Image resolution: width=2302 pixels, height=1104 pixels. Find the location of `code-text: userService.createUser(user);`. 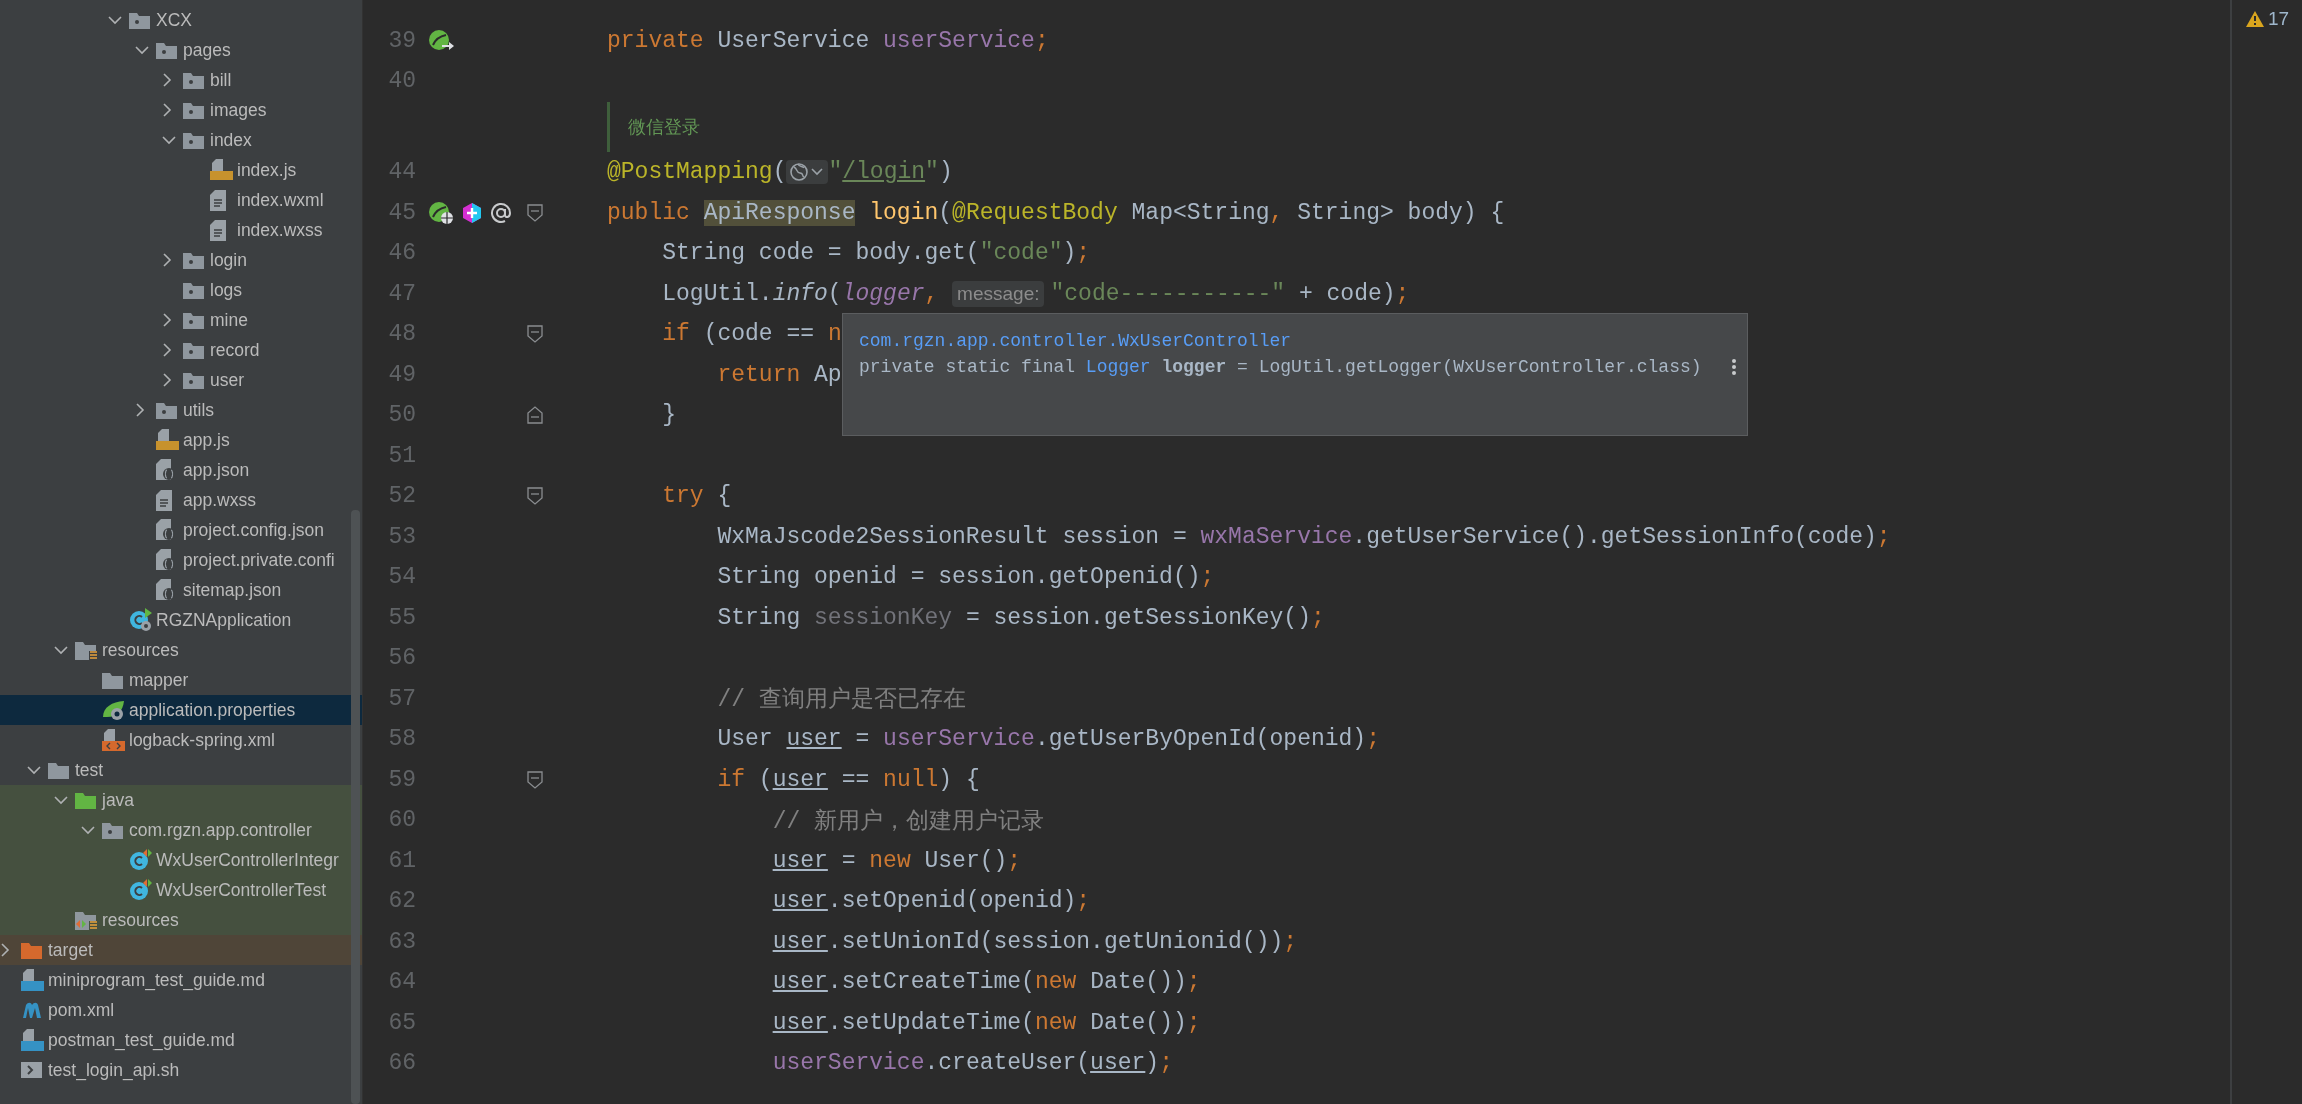

code-text: userService.createUser(user); is located at coordinates (972, 1063).